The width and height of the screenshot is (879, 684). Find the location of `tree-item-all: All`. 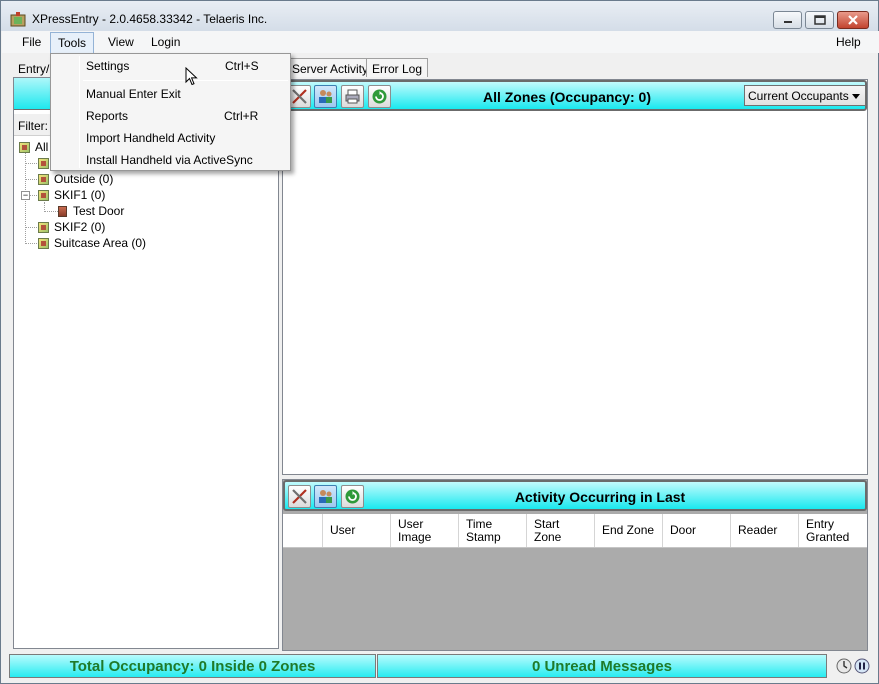

tree-item-all: All is located at coordinates (33, 147).